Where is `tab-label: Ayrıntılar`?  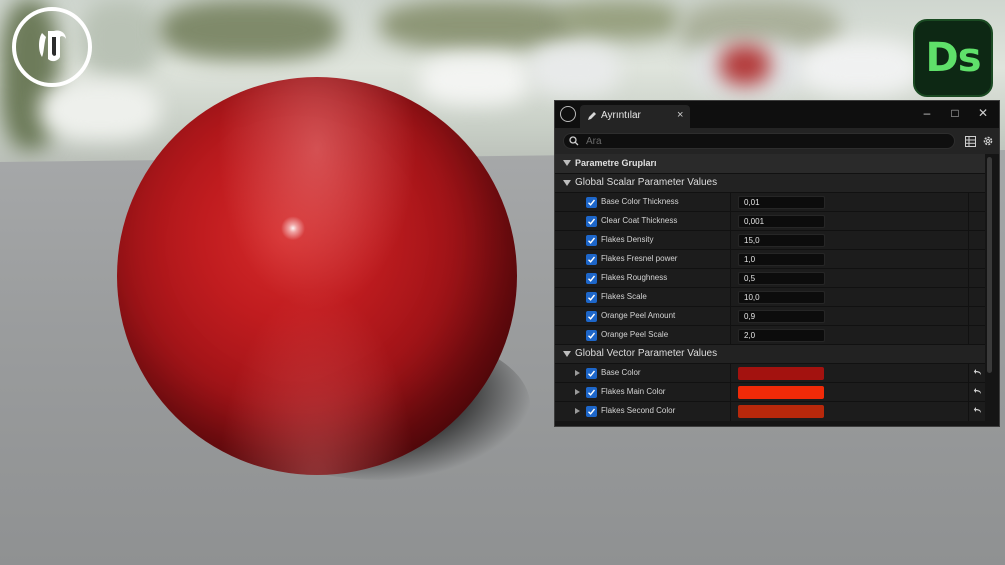 tab-label: Ayrıntılar is located at coordinates (621, 115).